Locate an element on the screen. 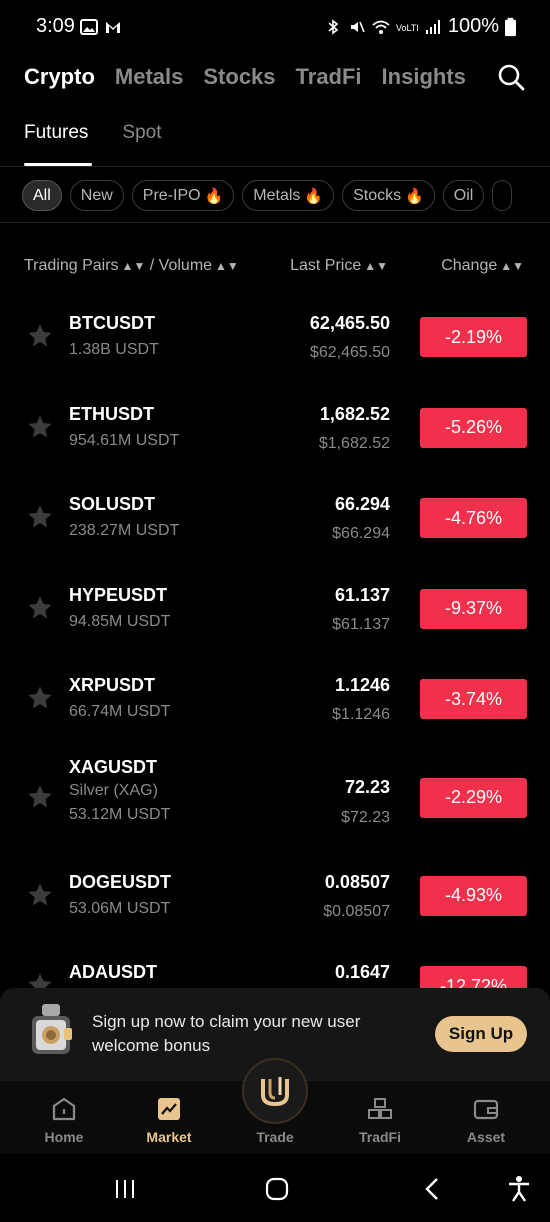 The width and height of the screenshot is (550, 1222). market-category-tabs: Crypto Metals Stocks TradFi Insights is located at coordinates (277, 77).